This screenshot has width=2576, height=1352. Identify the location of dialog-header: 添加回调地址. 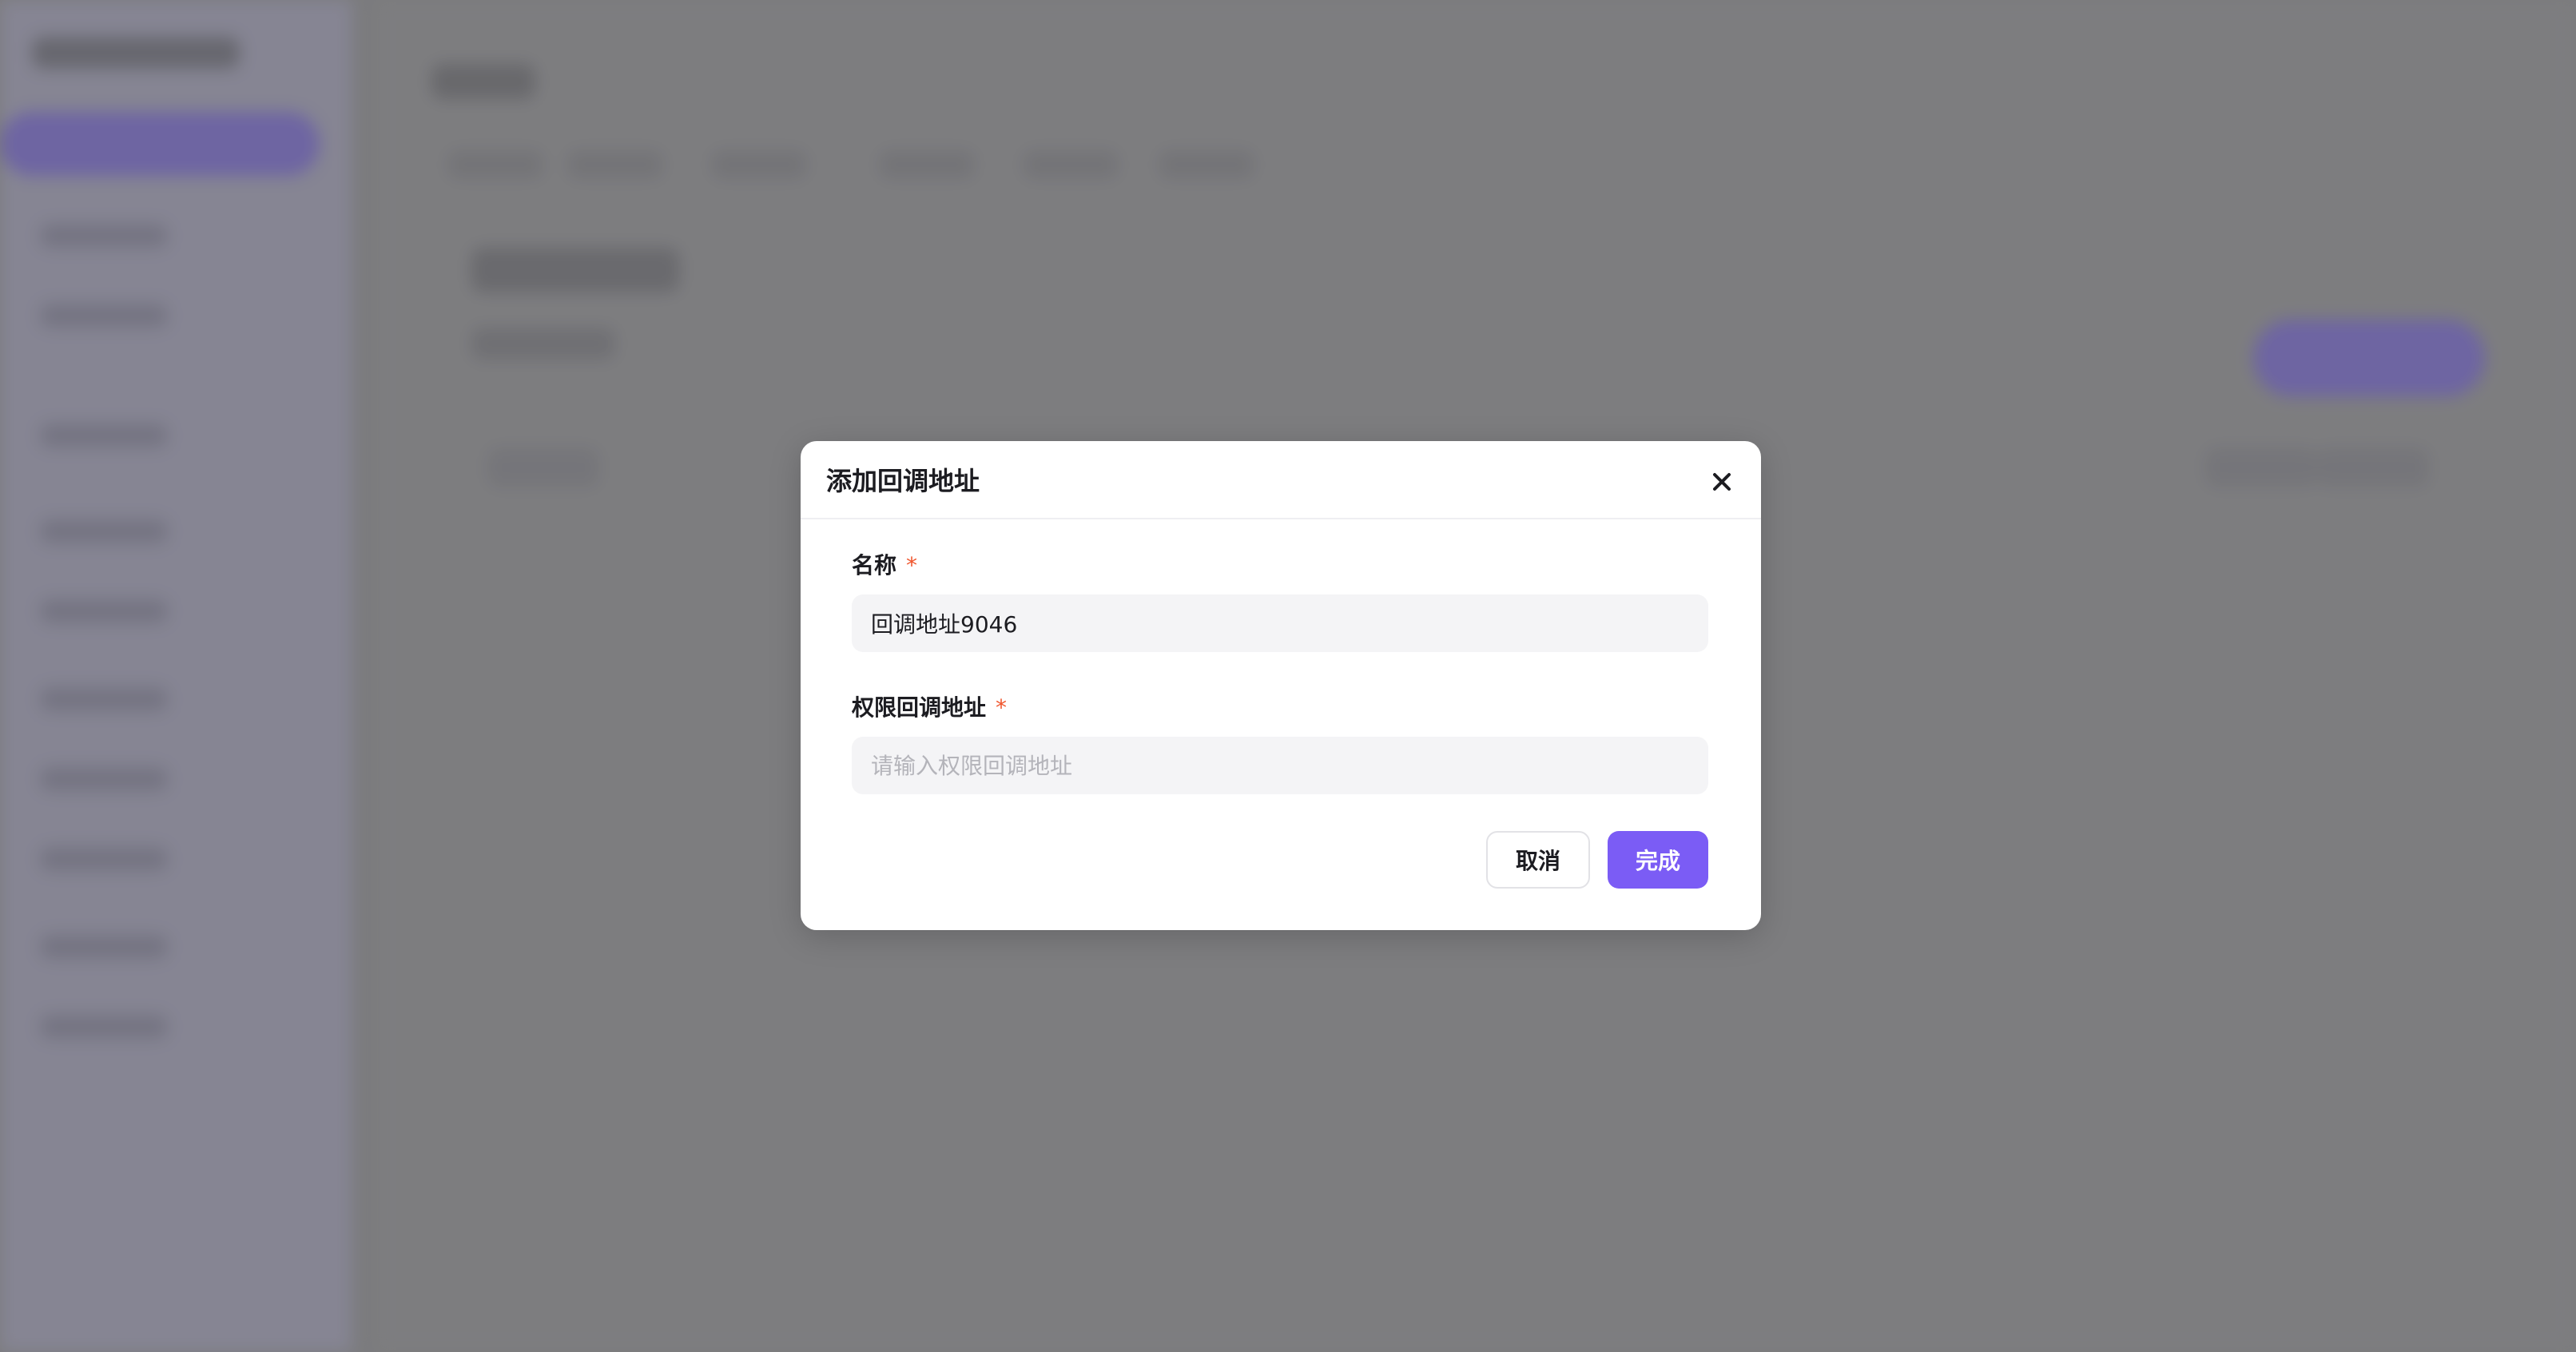
(1281, 480).